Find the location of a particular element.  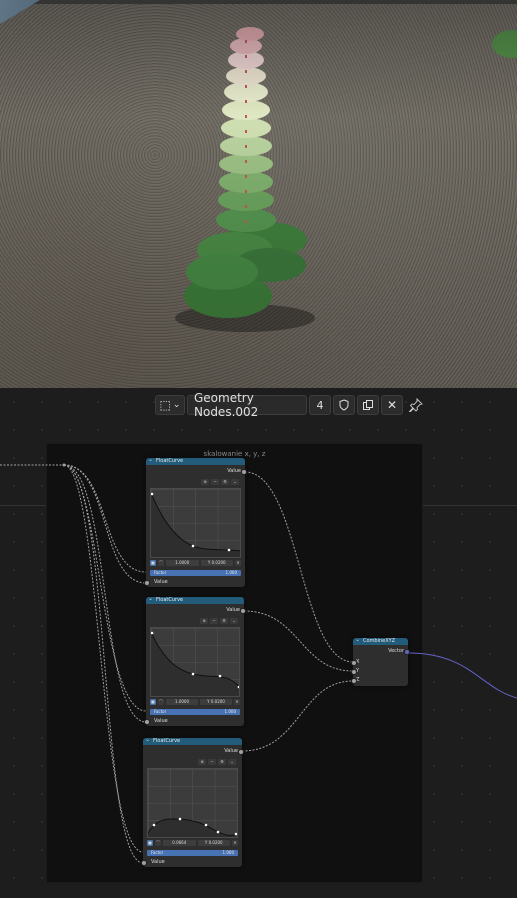

point-row: ▦ ⌒ 0.0664 Y 0.0200 ✕ is located at coordinates (192, 842).